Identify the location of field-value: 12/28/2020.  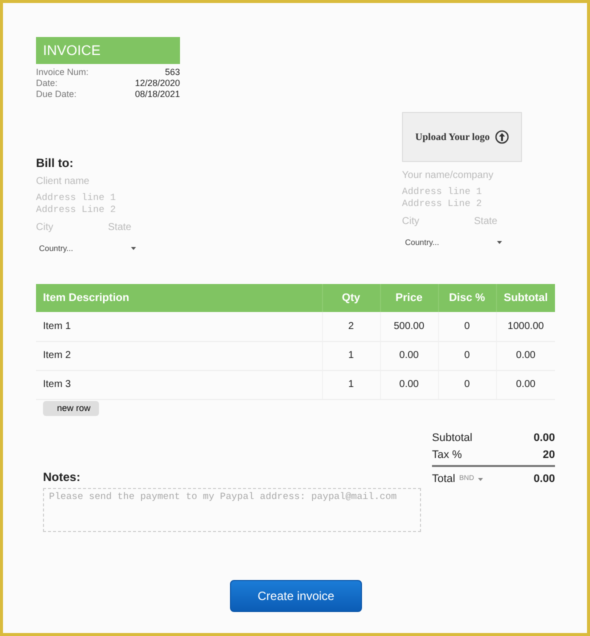
(157, 83).